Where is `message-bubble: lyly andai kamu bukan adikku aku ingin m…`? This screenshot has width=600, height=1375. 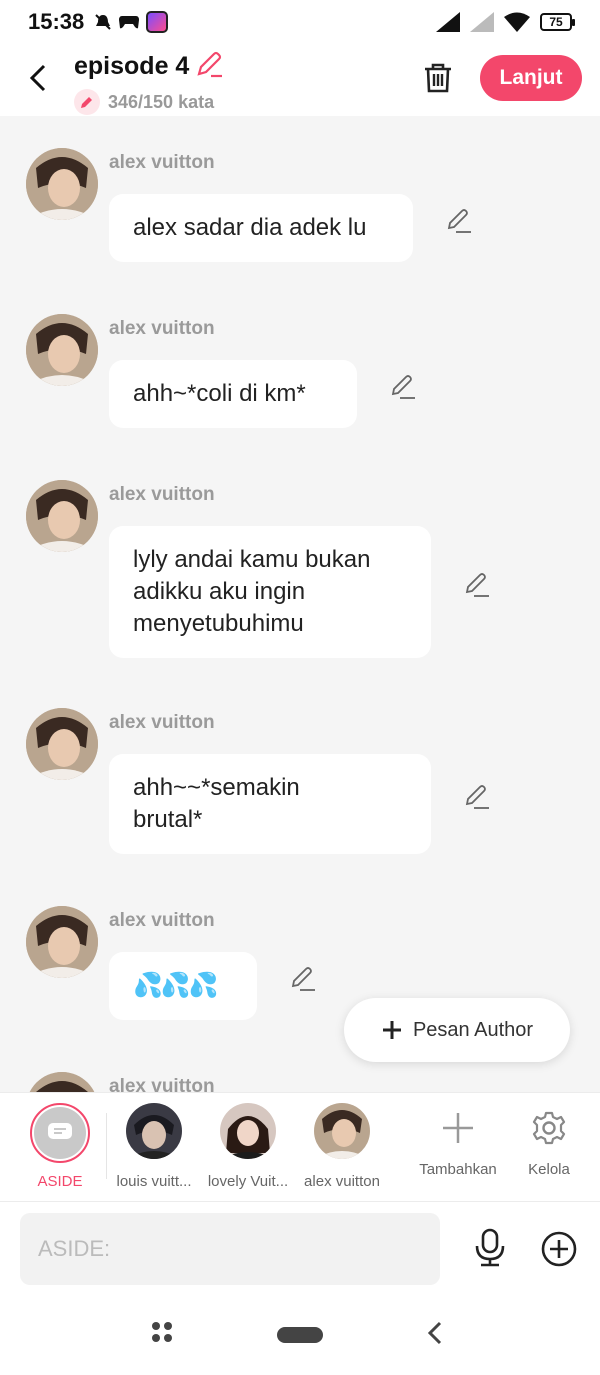 message-bubble: lyly andai kamu bukan adikku aku ingin m… is located at coordinates (270, 592).